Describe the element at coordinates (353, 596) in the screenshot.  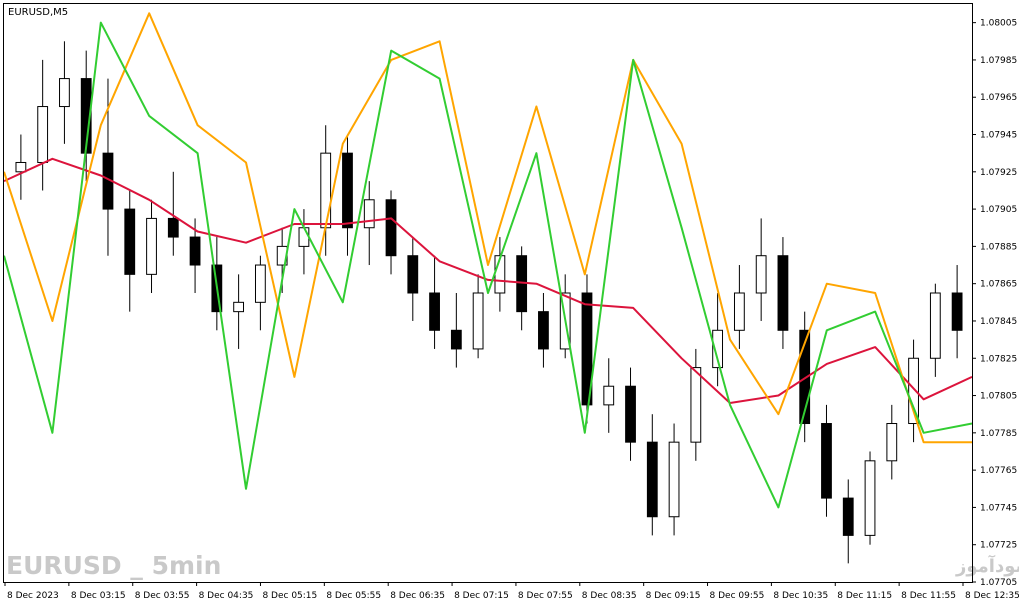
I see `time-tick-label: 8 Dec 05:55` at that location.